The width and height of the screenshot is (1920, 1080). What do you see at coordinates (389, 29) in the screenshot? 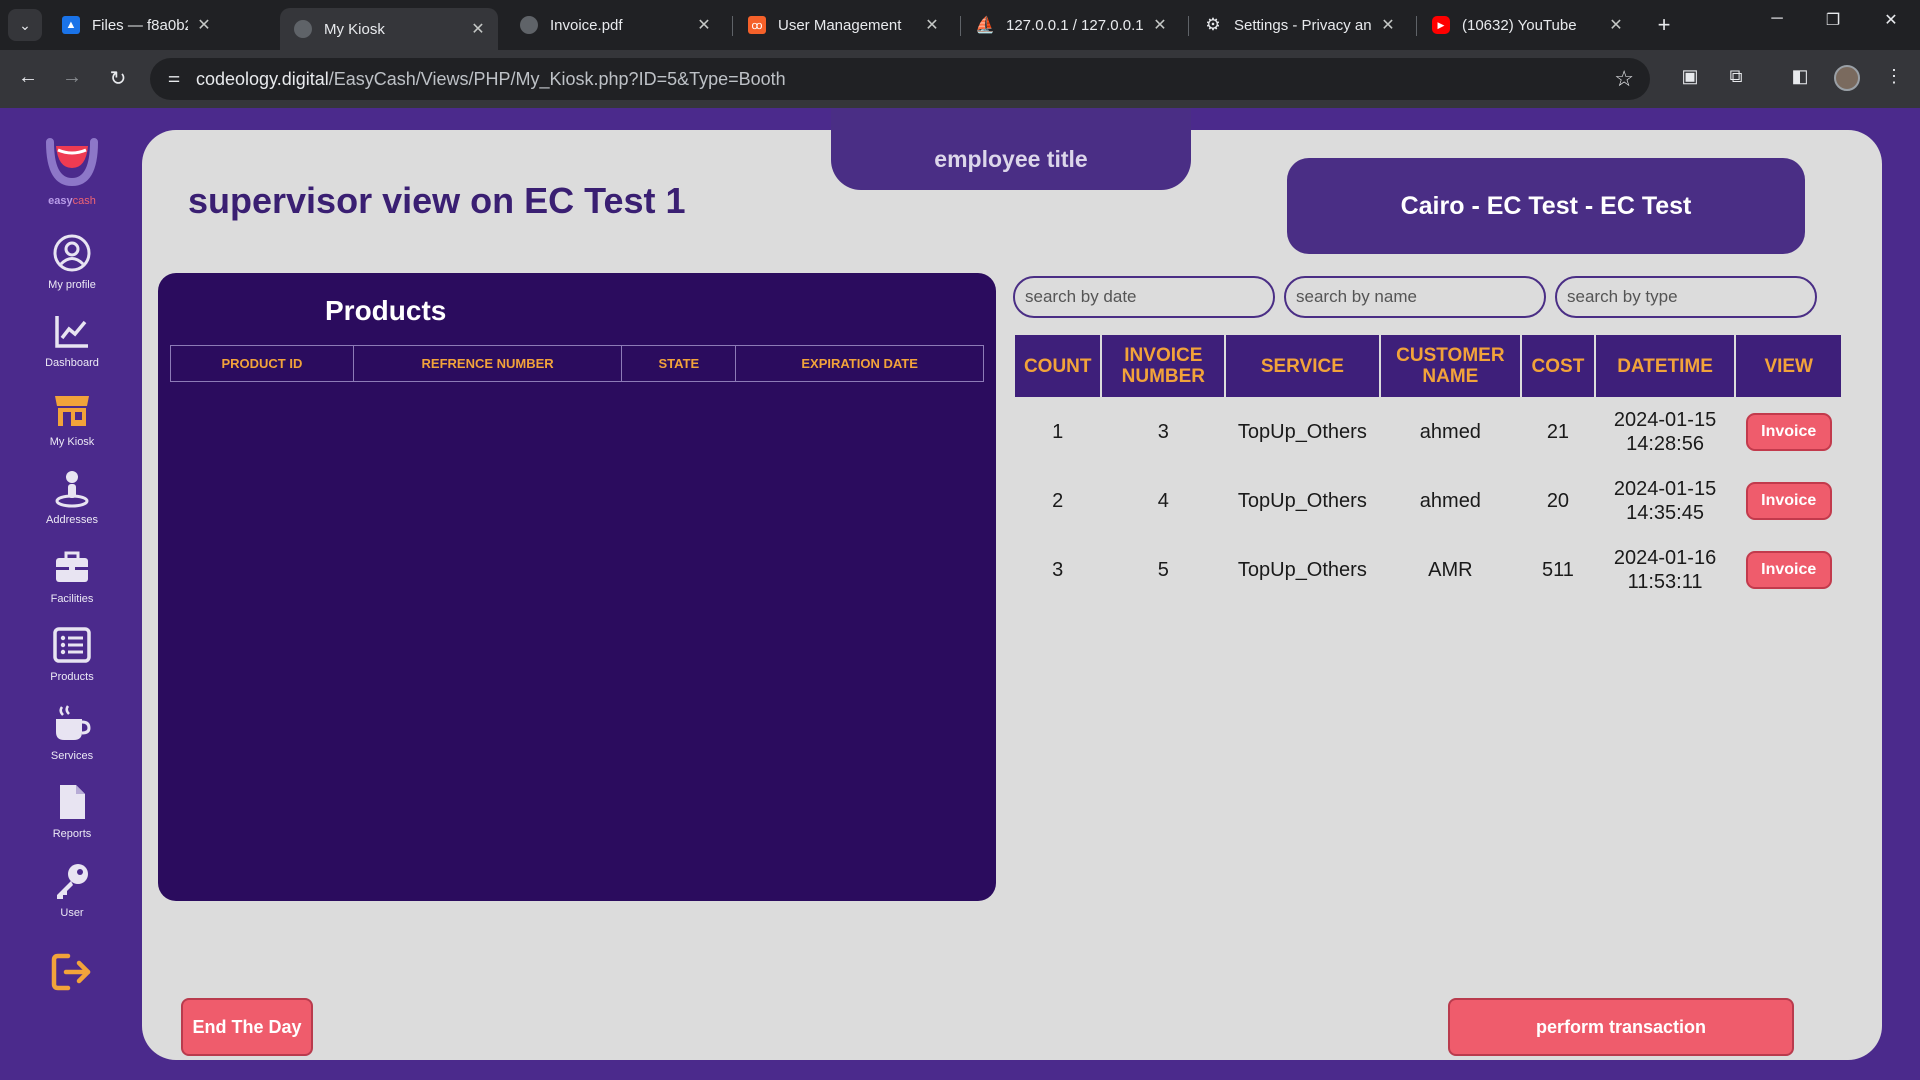
I see `tab-my-kiosk: My Kiosk ✕` at bounding box center [389, 29].